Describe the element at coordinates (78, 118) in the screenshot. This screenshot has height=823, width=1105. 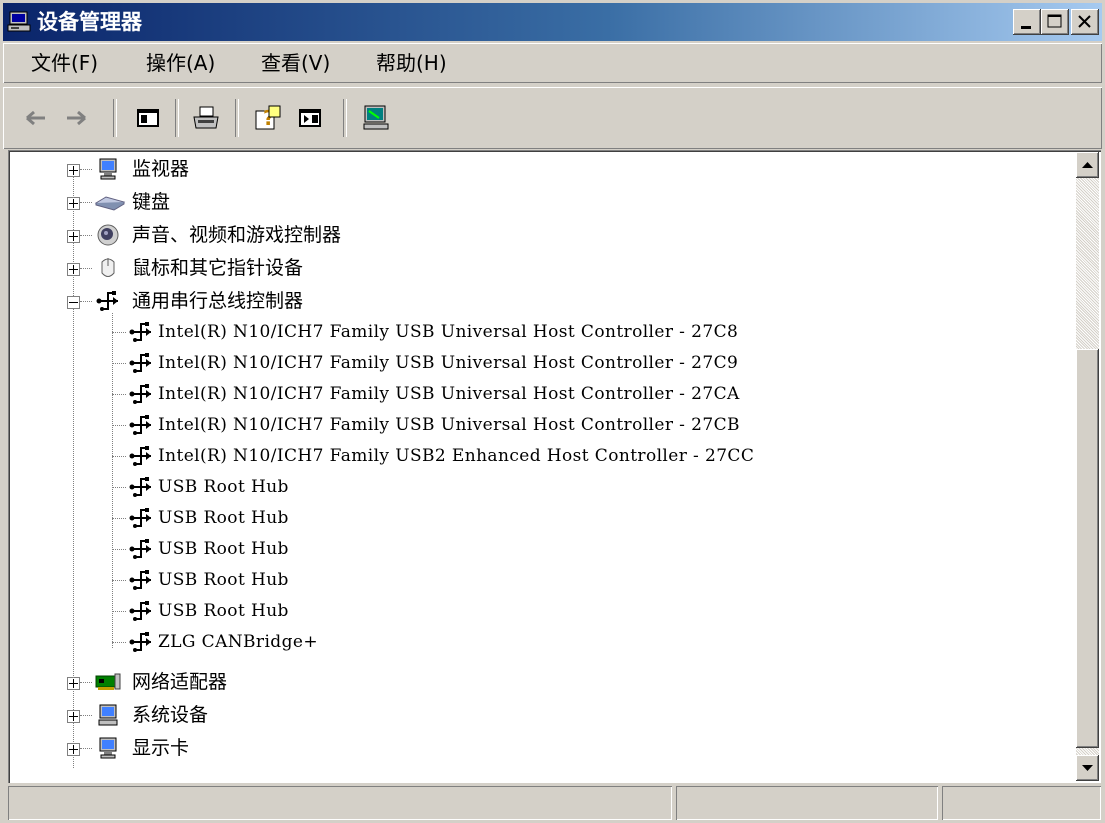
I see `forward-arrow-icon` at that location.